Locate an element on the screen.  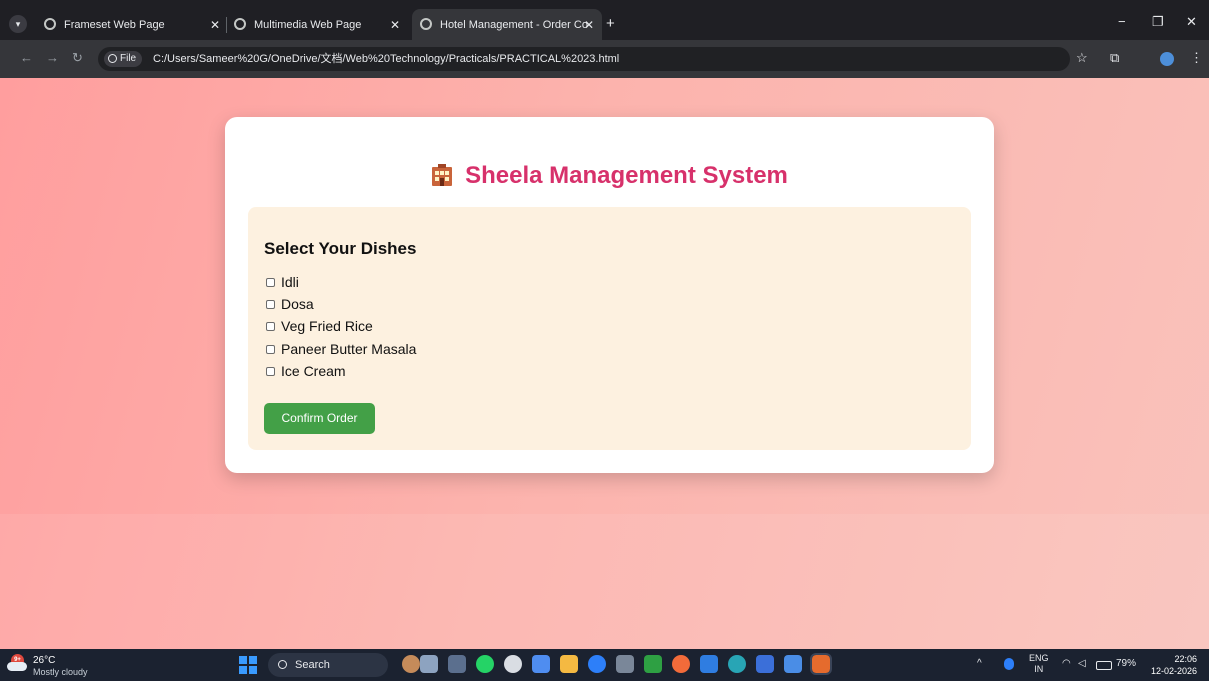
dish-label: Idli is located at coordinates (290, 282).